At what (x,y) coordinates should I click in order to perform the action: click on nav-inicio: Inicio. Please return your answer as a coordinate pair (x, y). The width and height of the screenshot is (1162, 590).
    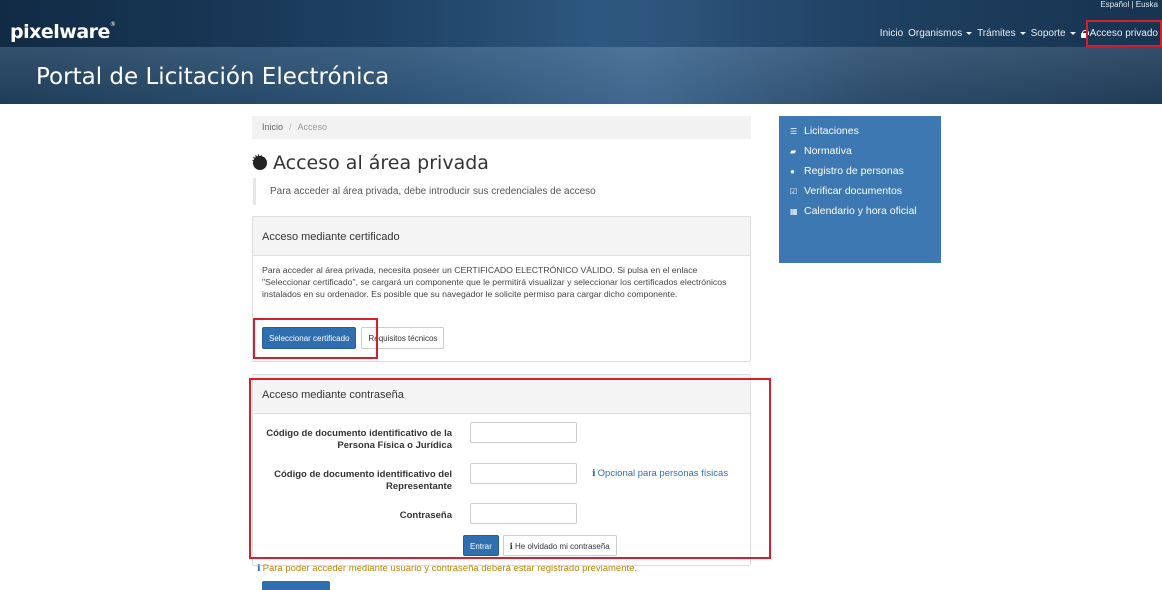
    Looking at the image, I should click on (891, 33).